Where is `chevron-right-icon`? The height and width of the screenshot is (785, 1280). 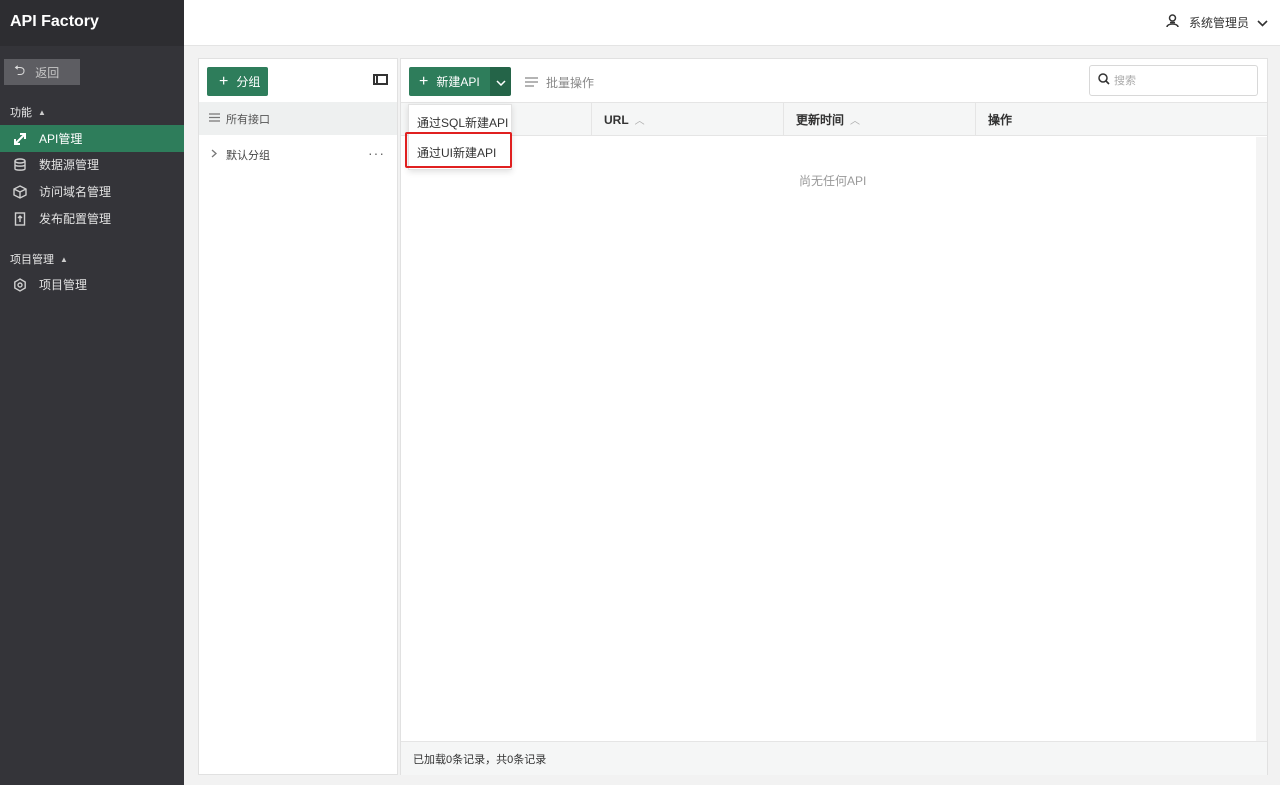 chevron-right-icon is located at coordinates (214, 155).